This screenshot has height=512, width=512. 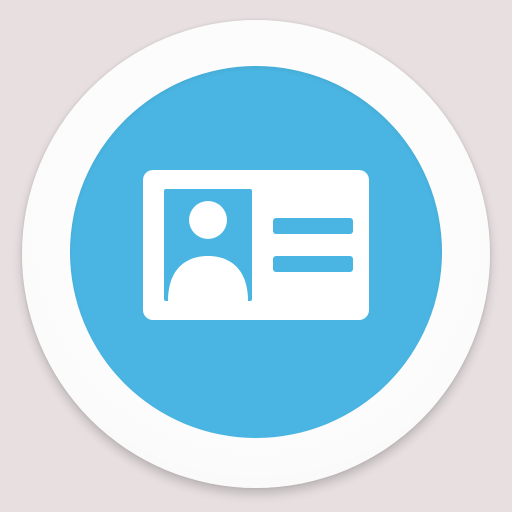 I want to click on id-card-icon, so click(x=256, y=245).